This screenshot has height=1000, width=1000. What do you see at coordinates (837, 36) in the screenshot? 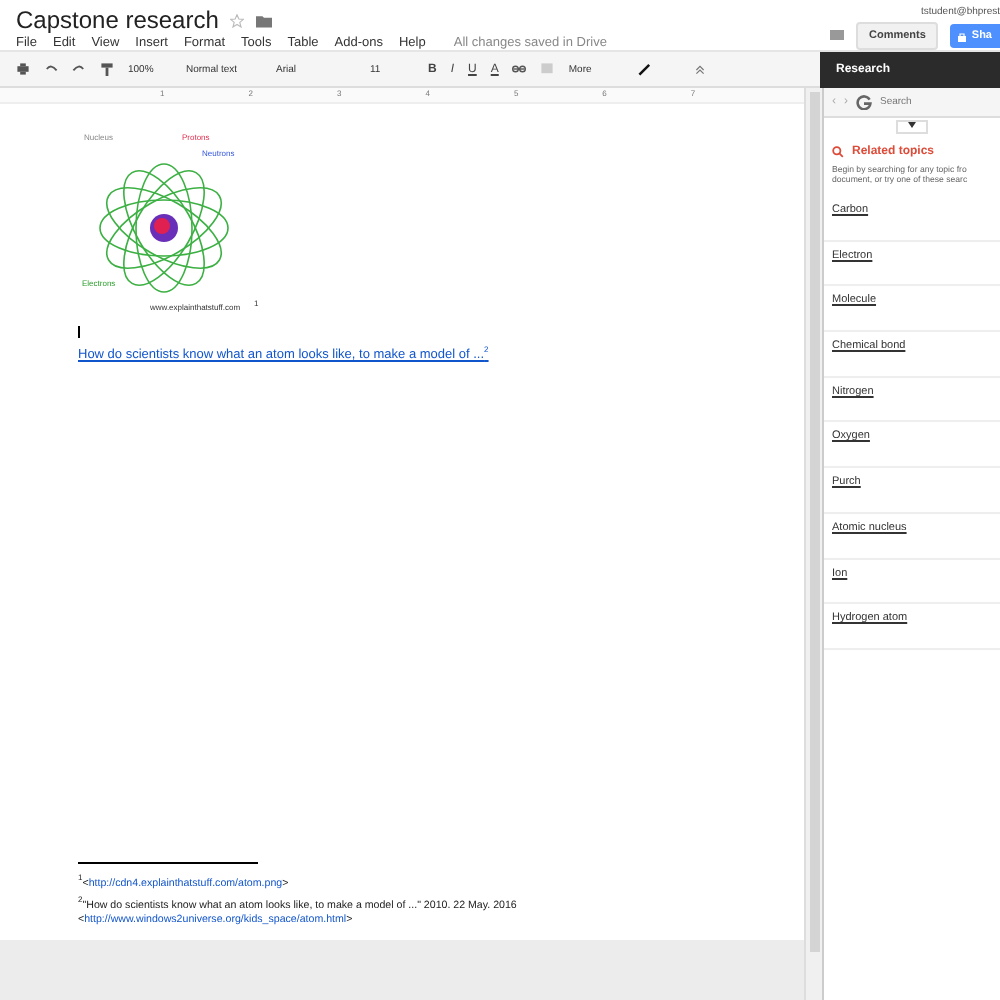
I see `chat-icon` at bounding box center [837, 36].